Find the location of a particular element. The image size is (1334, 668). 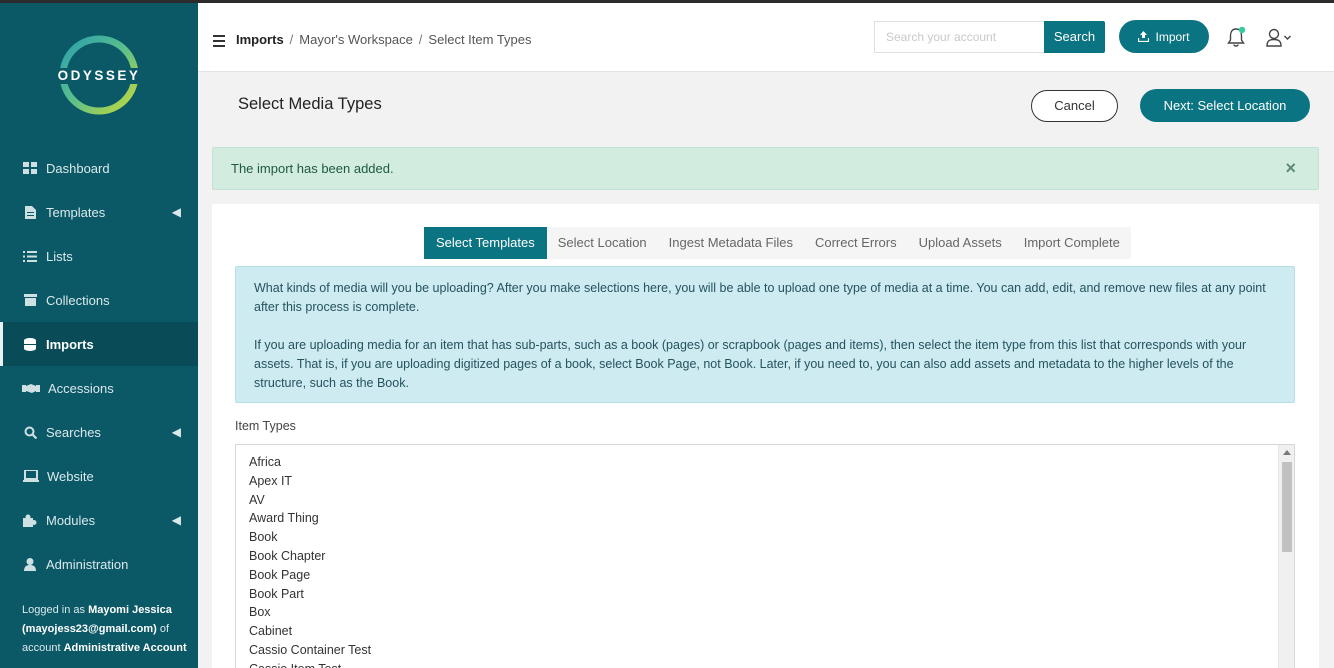

list-item: Book is located at coordinates (771, 537).